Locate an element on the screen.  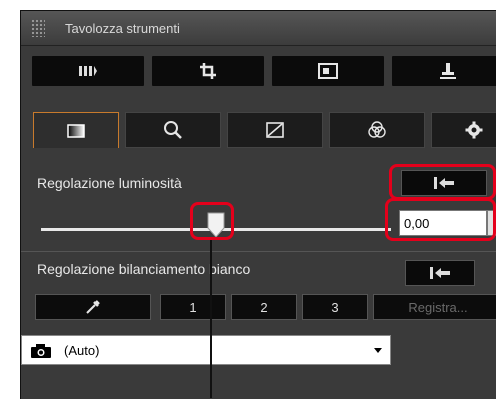
brightness-reset-button is located at coordinates (444, 183).